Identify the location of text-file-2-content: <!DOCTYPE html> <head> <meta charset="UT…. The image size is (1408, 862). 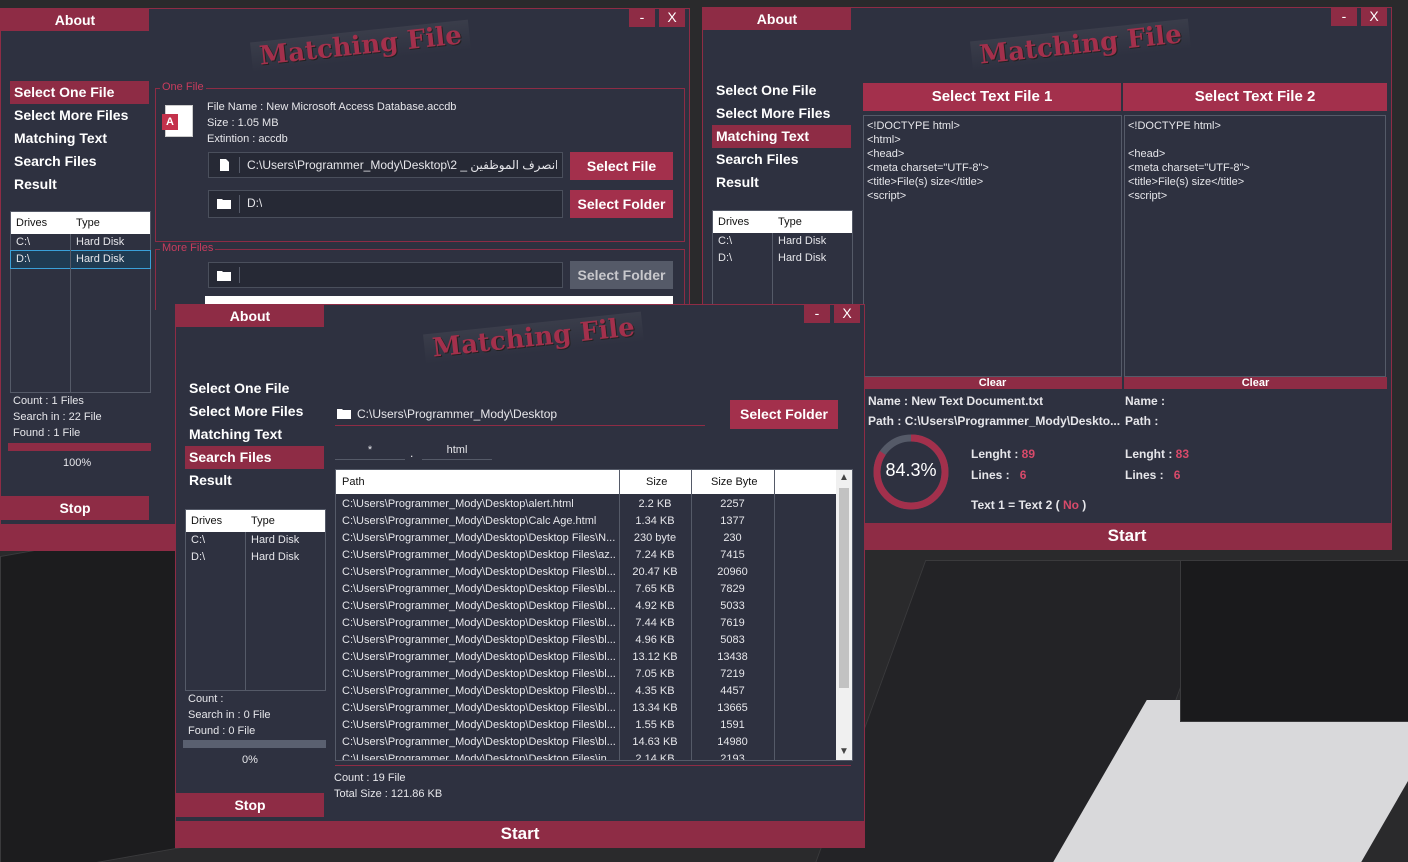
(1255, 246).